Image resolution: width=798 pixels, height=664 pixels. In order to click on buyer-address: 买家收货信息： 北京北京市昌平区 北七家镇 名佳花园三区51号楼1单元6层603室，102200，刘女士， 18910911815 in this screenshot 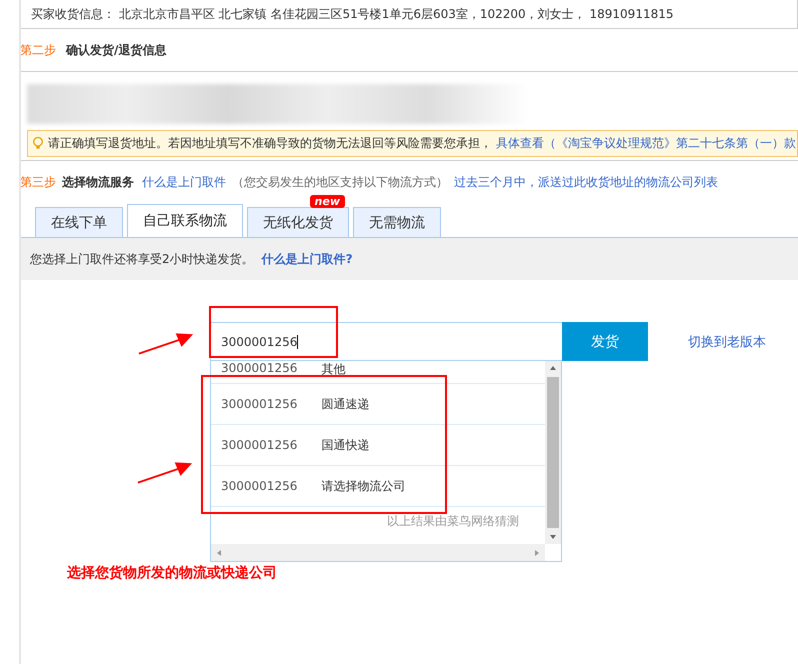, I will do `click(352, 14)`.